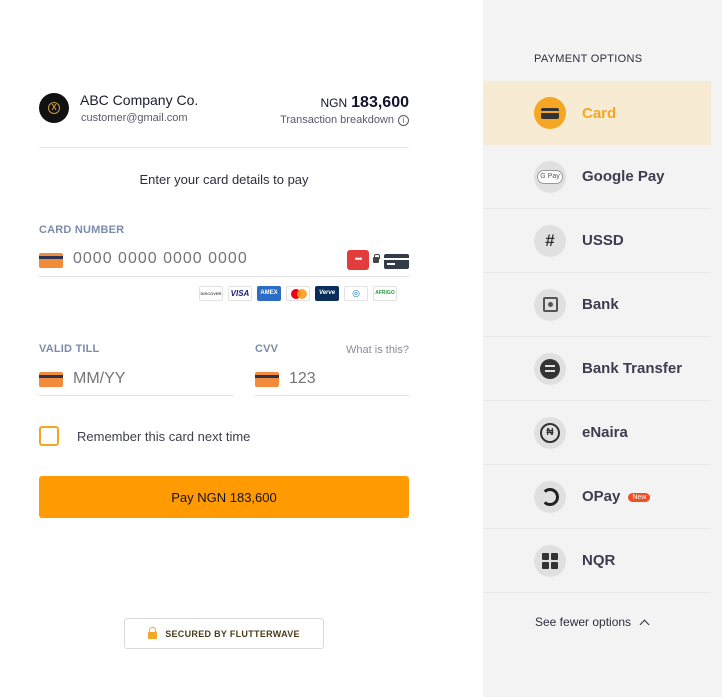 Image resolution: width=722 pixels, height=697 pixels. Describe the element at coordinates (639, 497) in the screenshot. I see `new-badge: New` at that location.